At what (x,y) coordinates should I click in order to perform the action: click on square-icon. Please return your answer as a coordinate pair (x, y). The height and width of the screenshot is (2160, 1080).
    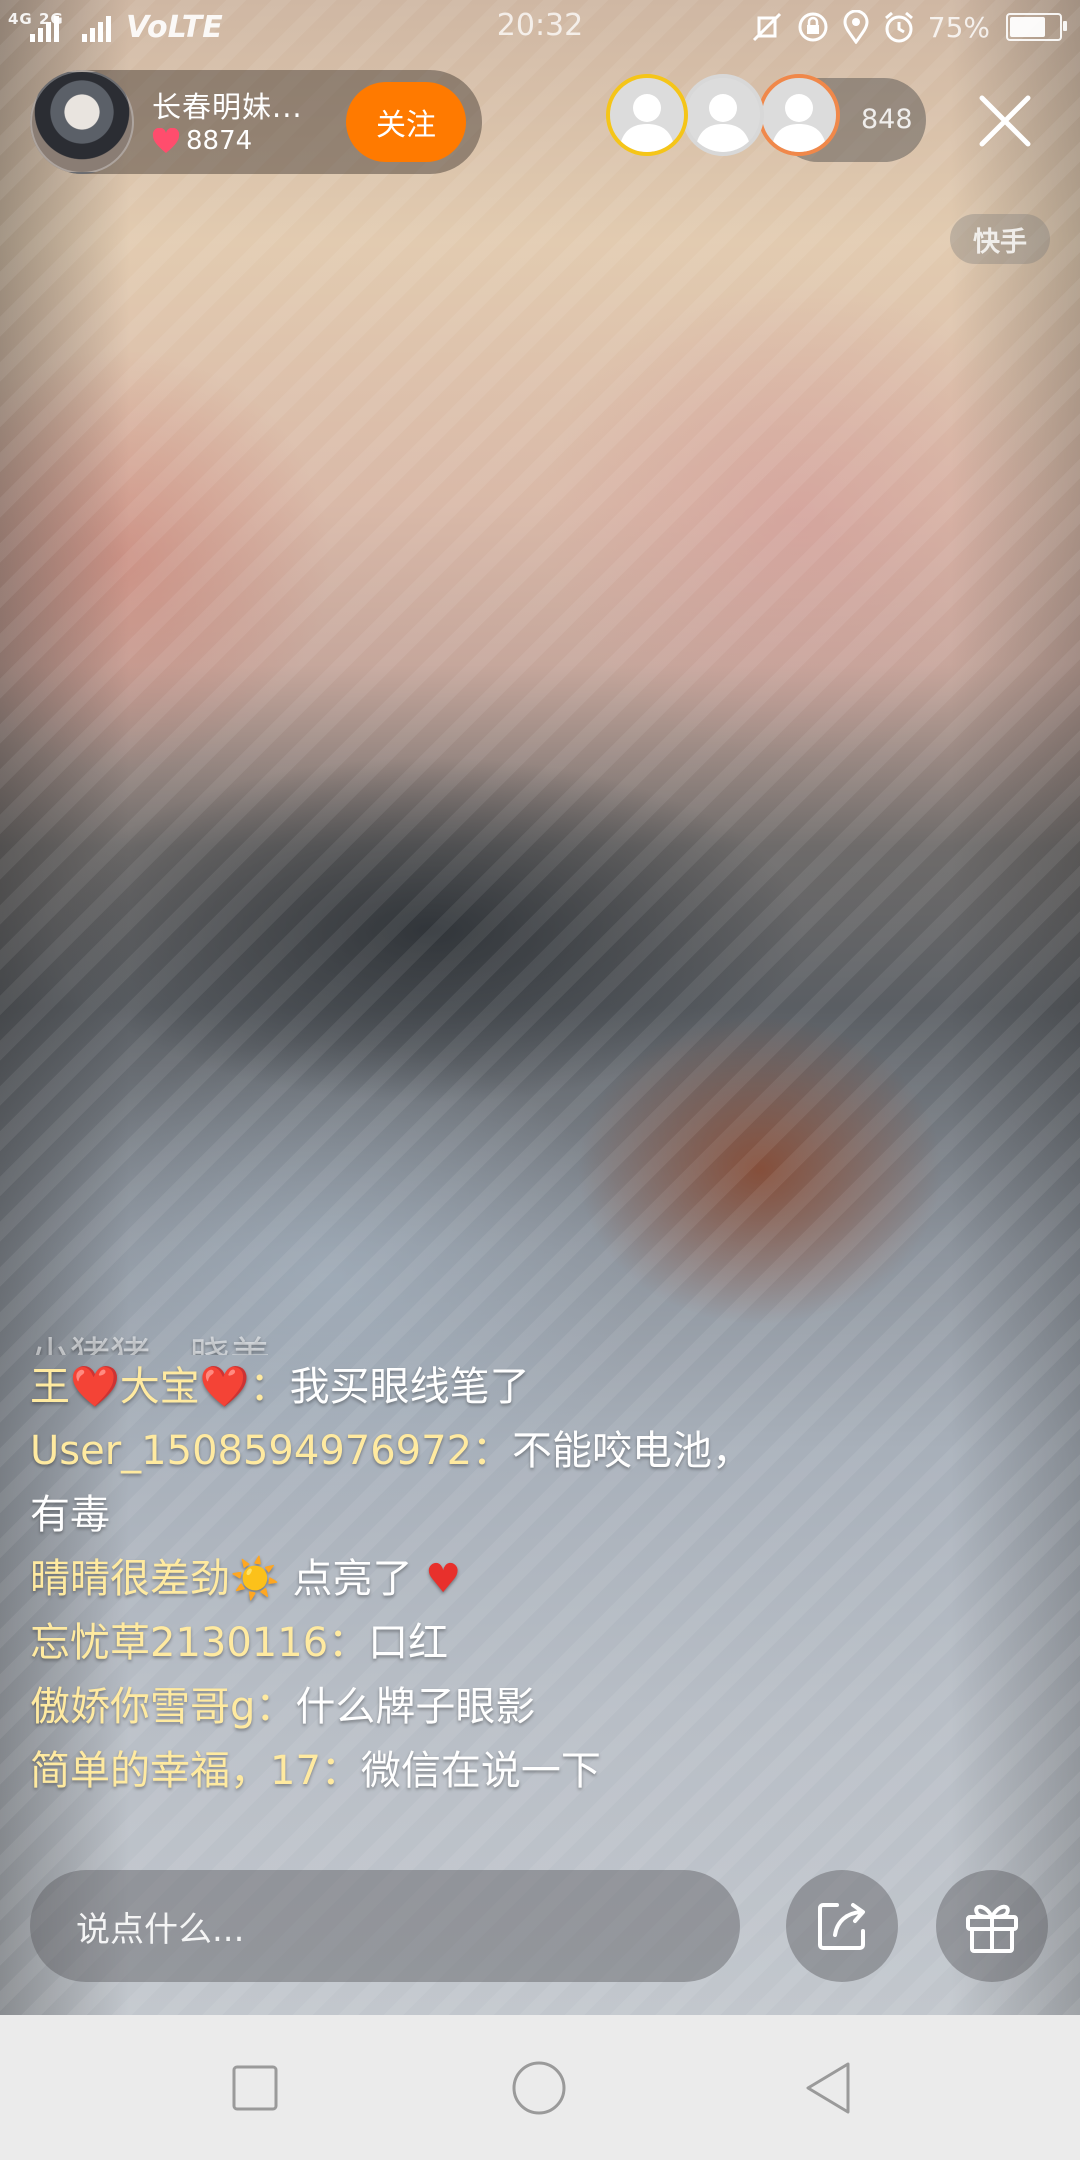
    Looking at the image, I should click on (255, 2088).